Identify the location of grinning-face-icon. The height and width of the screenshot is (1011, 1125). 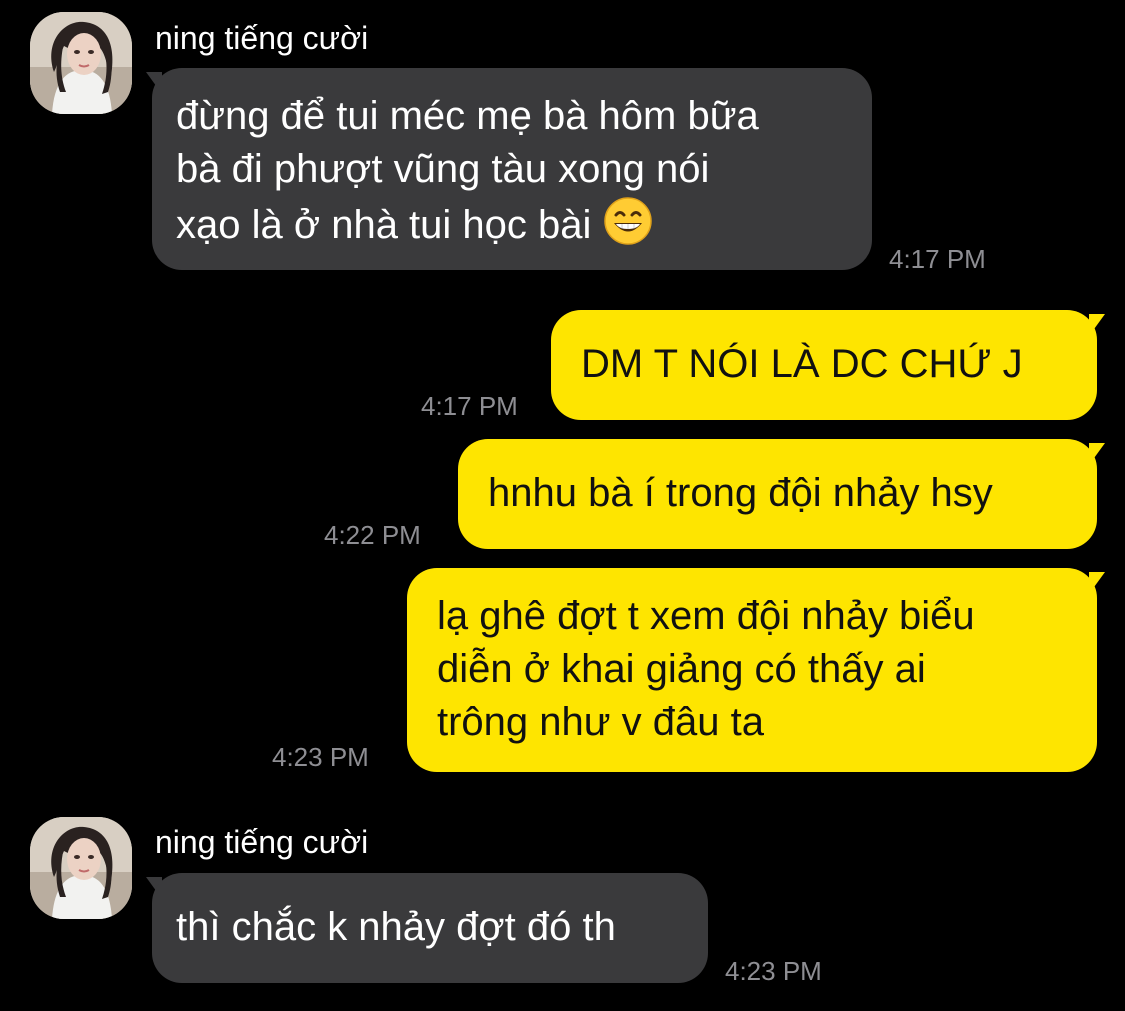
(627, 221).